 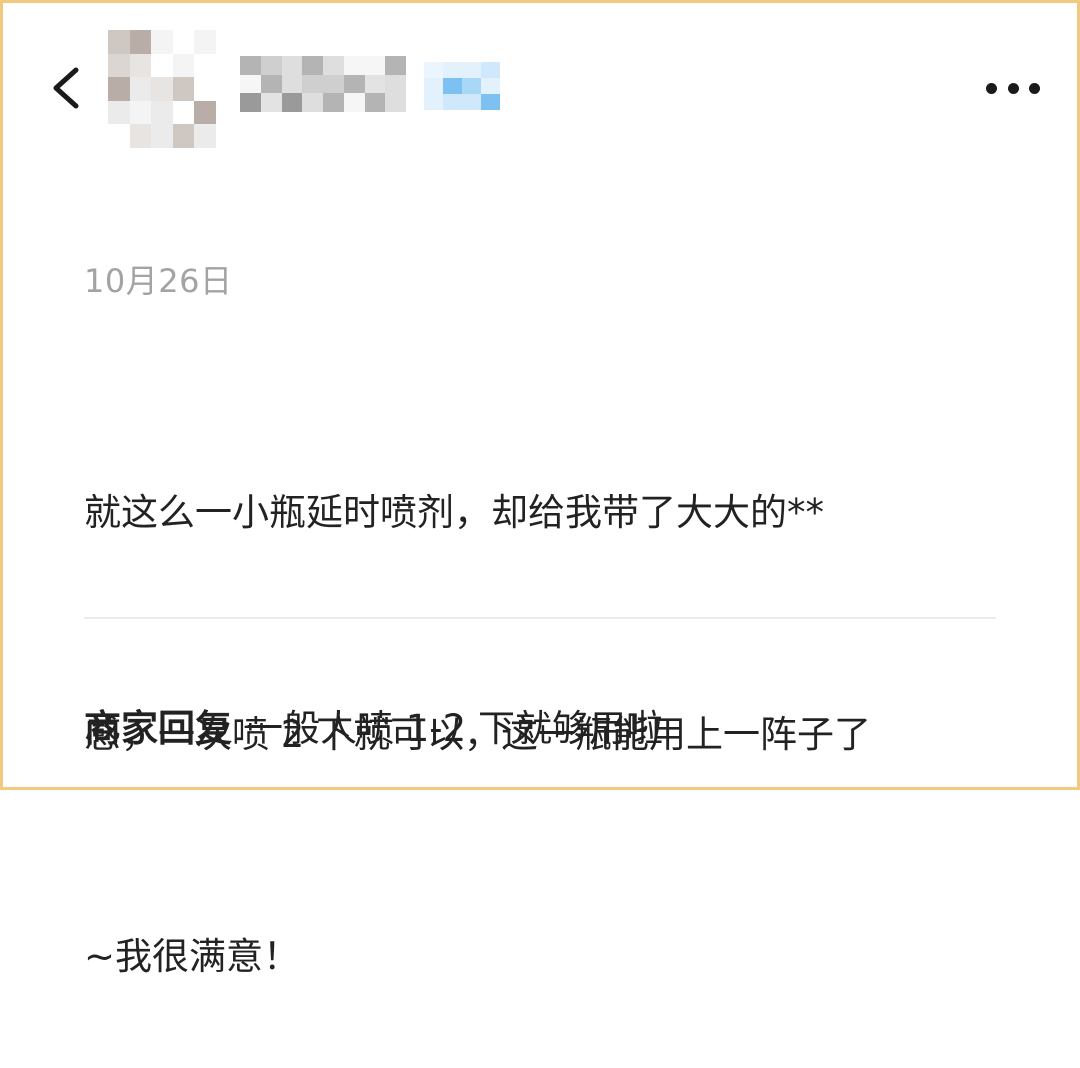 I want to click on review-date: 10月26日, so click(x=158, y=281).